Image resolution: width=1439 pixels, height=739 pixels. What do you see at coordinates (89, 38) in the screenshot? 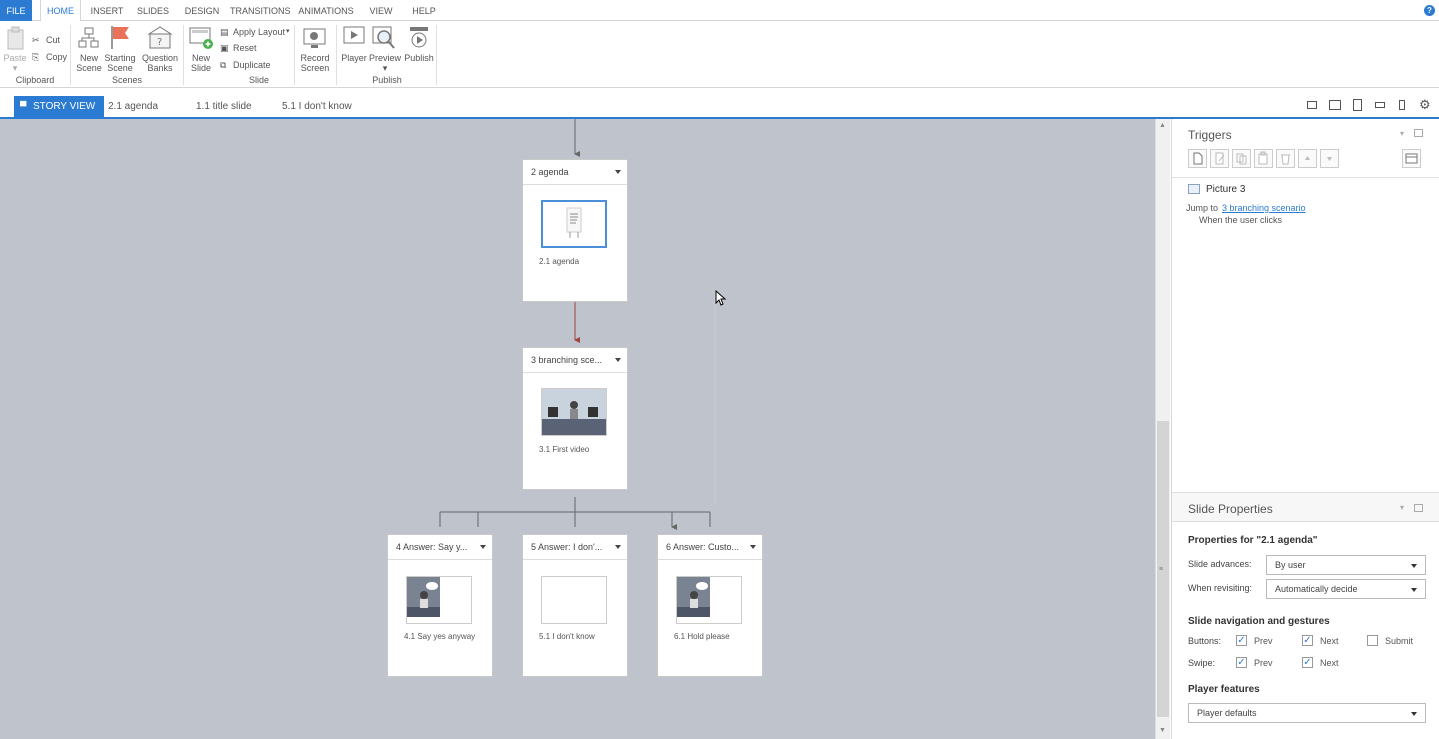
I see `new-scene-icon` at bounding box center [89, 38].